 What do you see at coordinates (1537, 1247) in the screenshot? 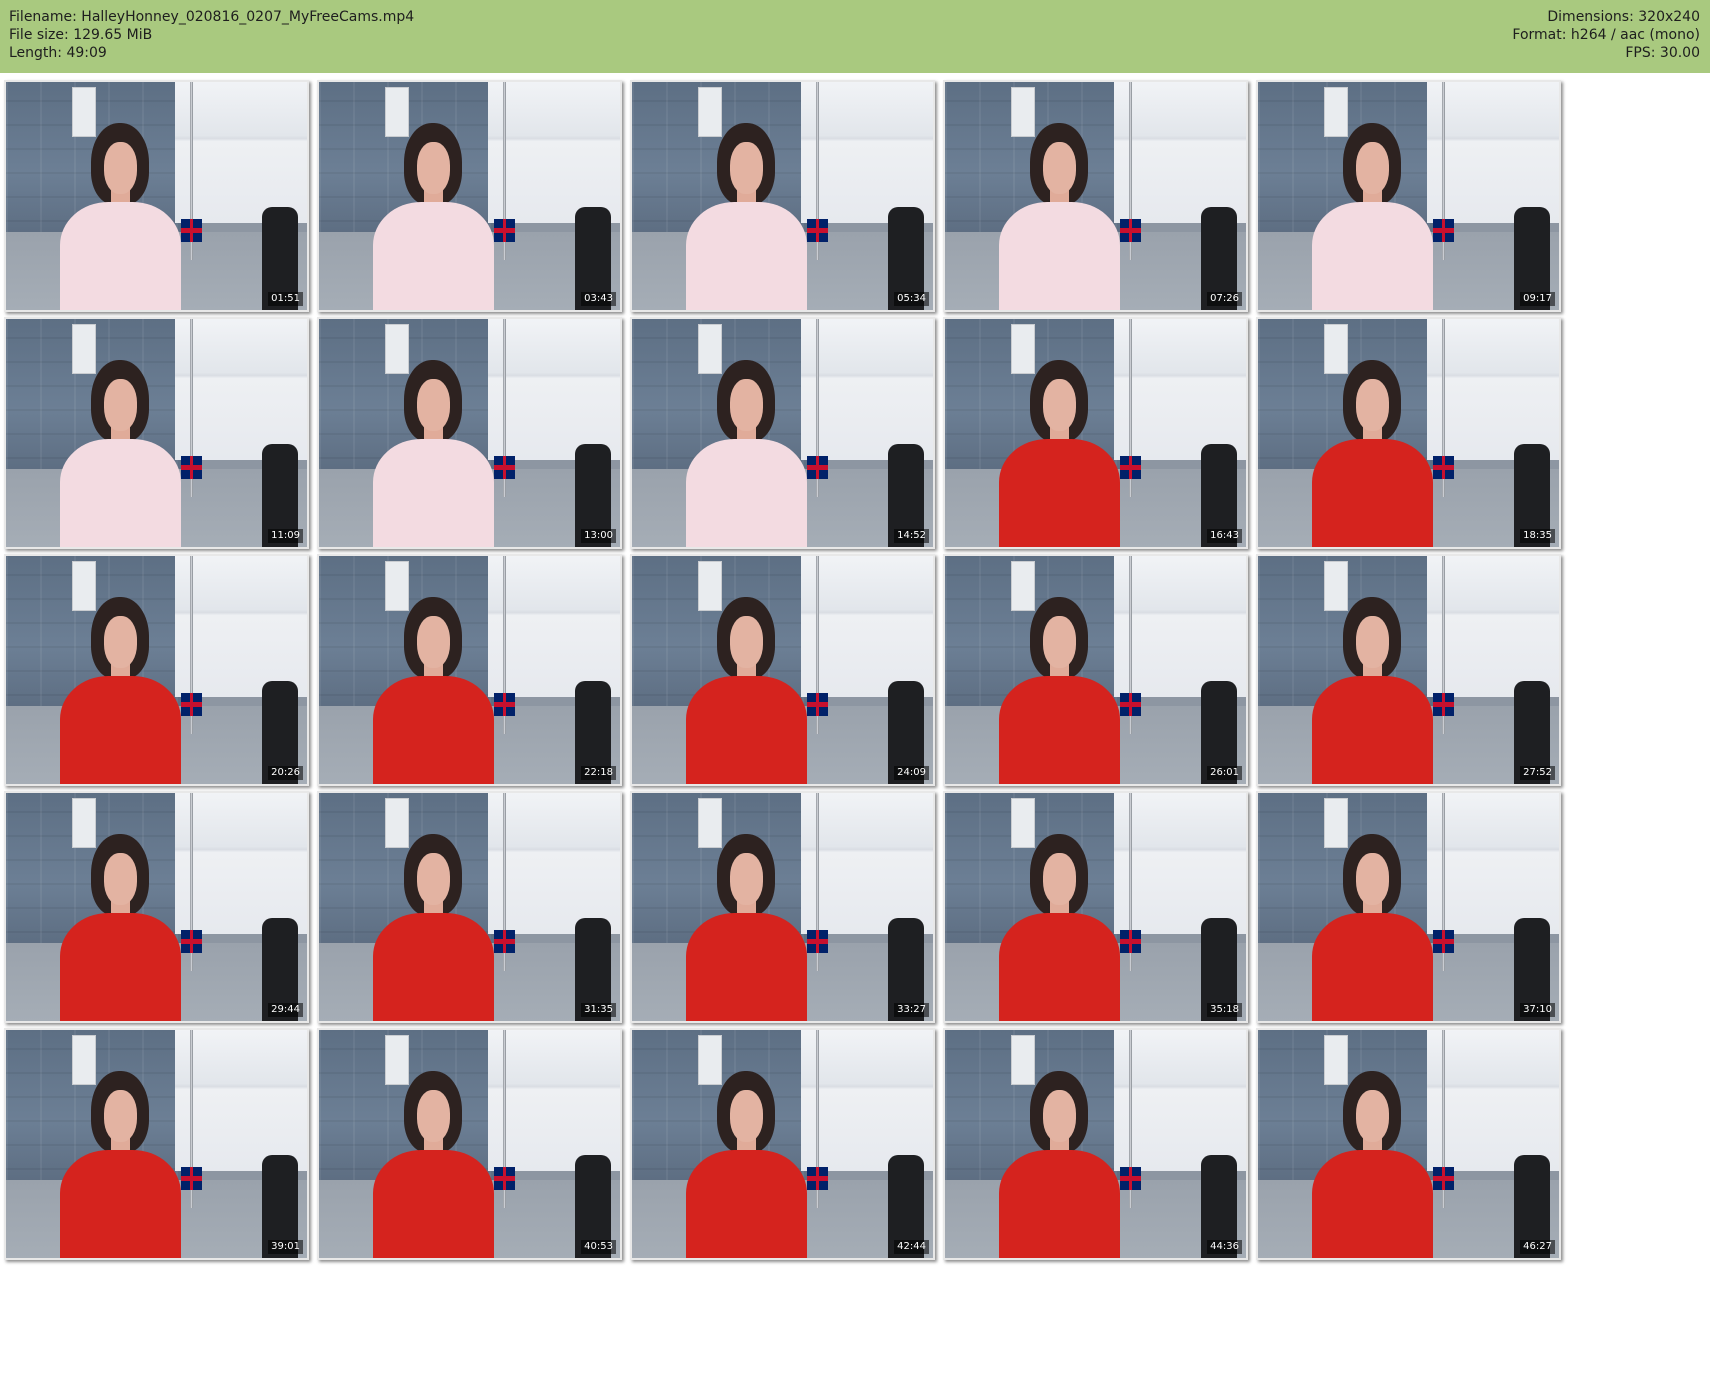
I see `thumbnail-timestamp: 46:27` at bounding box center [1537, 1247].